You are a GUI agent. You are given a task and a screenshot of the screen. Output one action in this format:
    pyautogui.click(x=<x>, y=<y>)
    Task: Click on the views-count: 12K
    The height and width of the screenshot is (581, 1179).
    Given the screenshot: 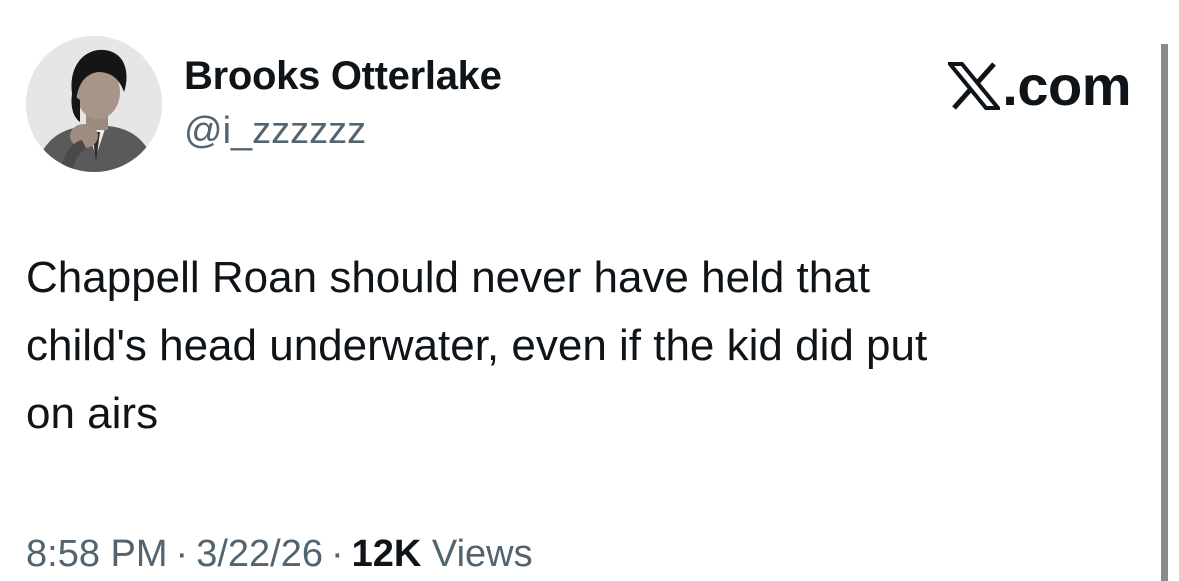 What is the action you would take?
    pyautogui.click(x=386, y=554)
    